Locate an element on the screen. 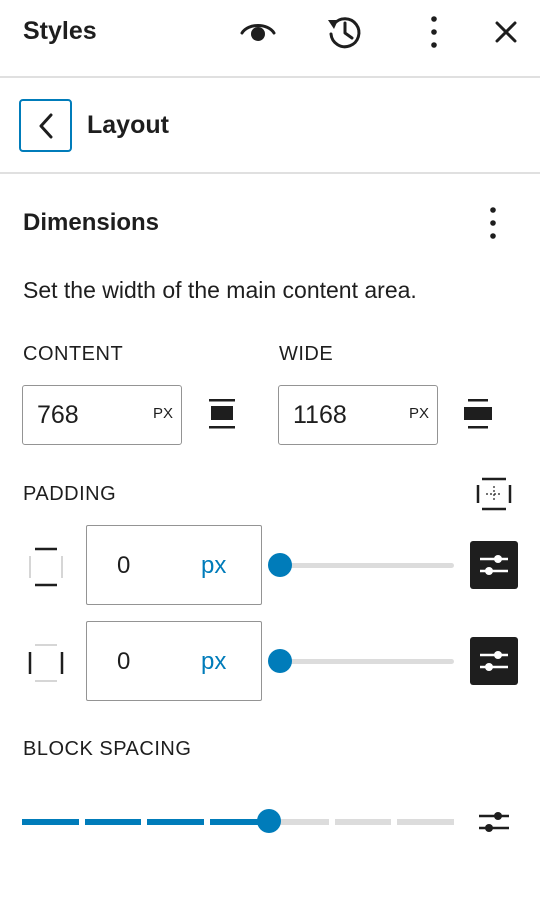 The image size is (540, 908). chevron-left-icon is located at coordinates (45, 125).